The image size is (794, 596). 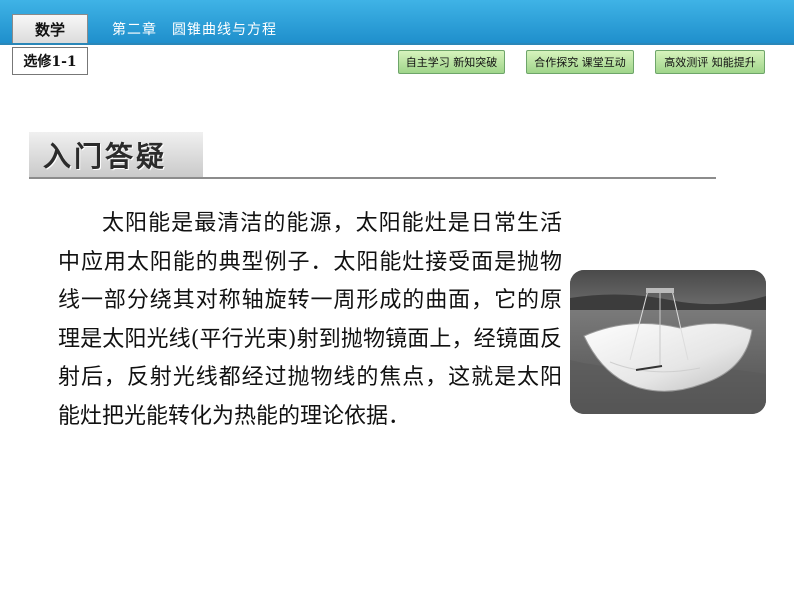 I want to click on nav-button-self-study: 自主学习 新知突破, so click(x=451, y=62).